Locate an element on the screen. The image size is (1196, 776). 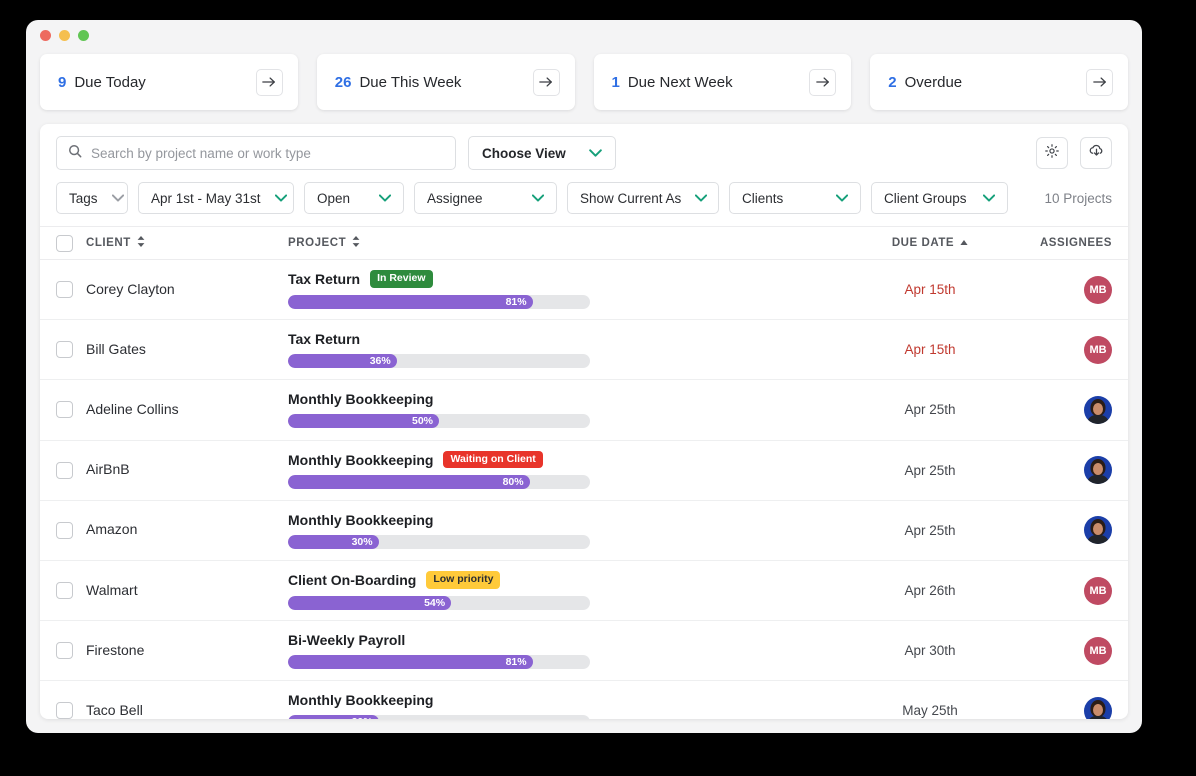
sort-updown-icon is located at coordinates (141, 243).